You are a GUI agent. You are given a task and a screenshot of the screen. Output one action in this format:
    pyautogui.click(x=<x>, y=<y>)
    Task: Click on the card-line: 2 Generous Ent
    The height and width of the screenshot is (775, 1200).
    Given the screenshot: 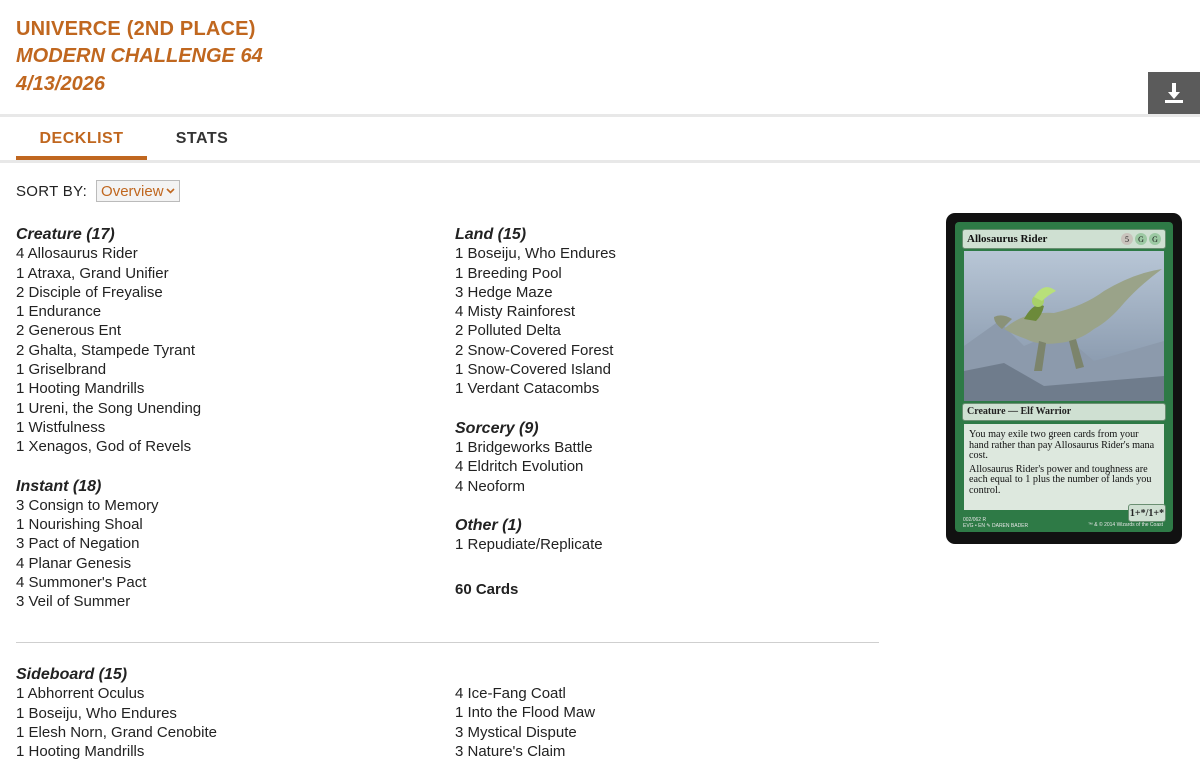 What is the action you would take?
    pyautogui.click(x=108, y=330)
    